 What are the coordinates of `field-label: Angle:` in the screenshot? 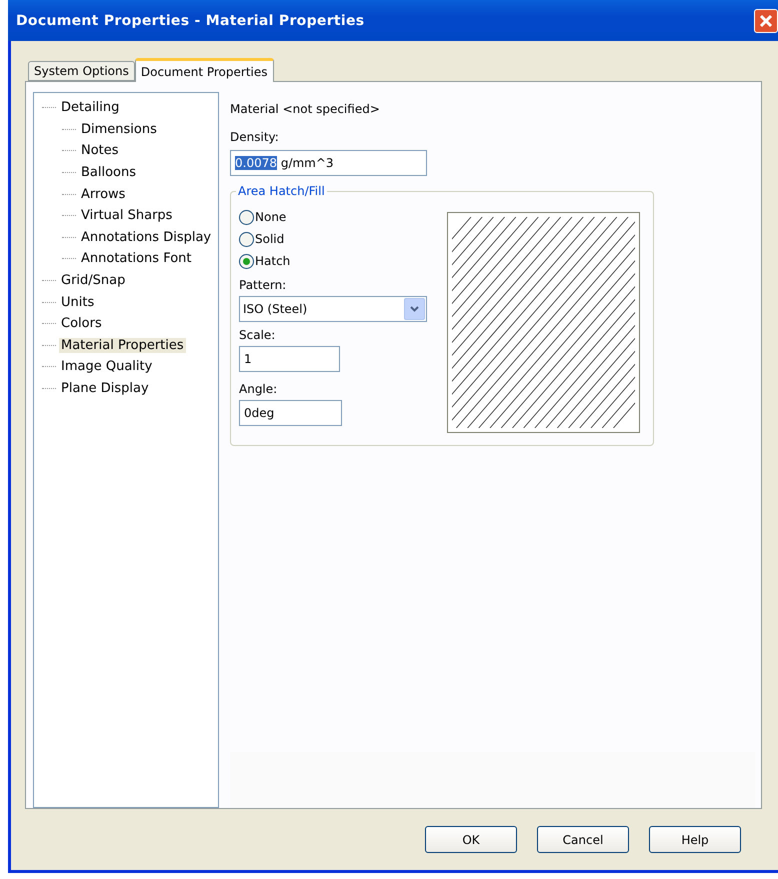 It's located at (258, 389).